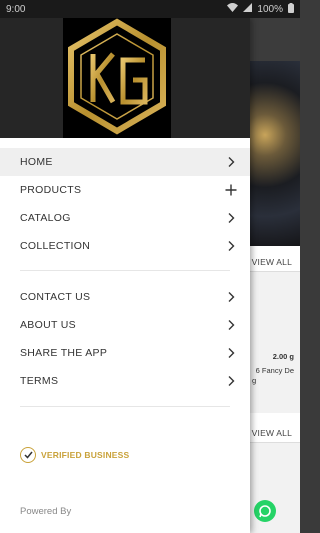 Image resolution: width=320 pixels, height=533 pixels. I want to click on menu-item-terms: TERMS, so click(125, 381).